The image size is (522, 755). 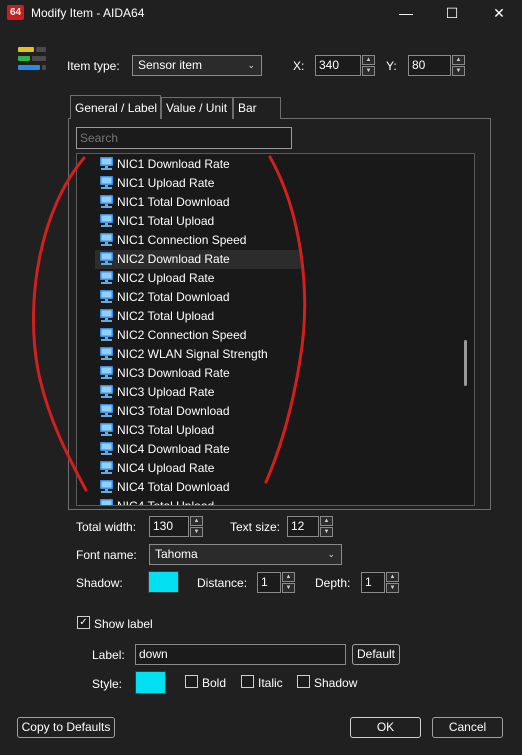 I want to click on default-button: Default, so click(x=376, y=654).